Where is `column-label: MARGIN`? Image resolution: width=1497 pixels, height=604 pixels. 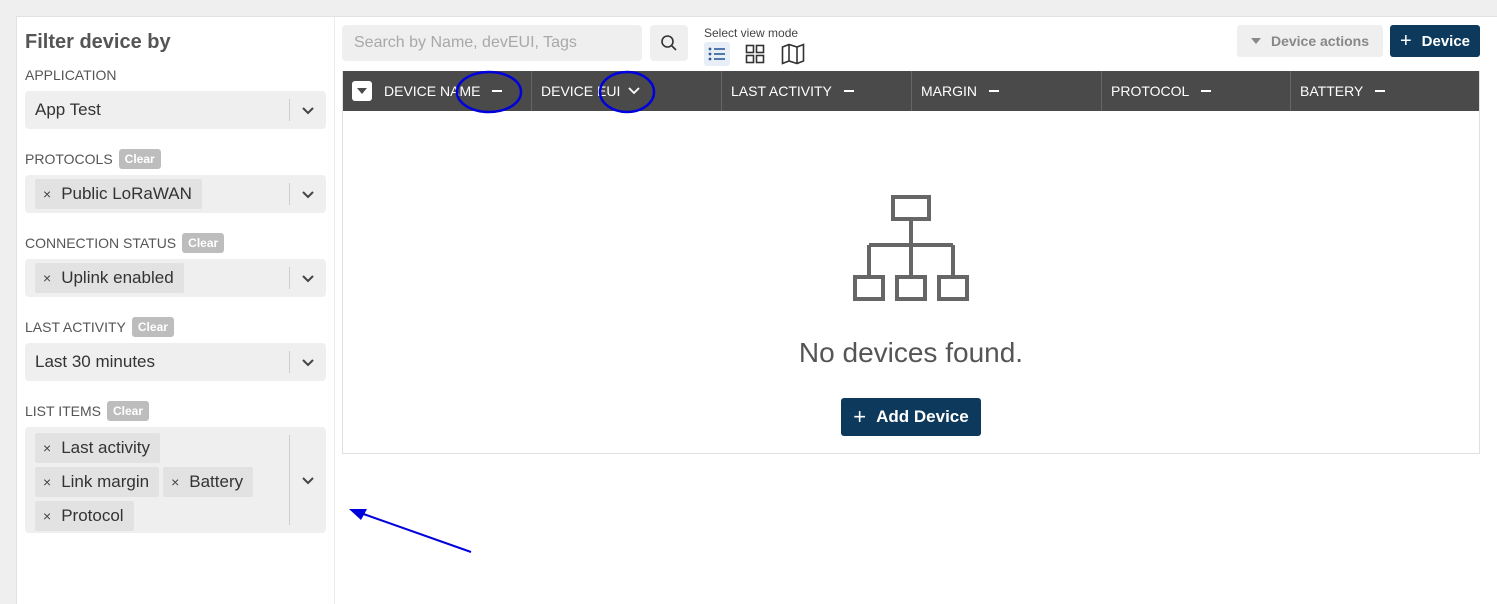
column-label: MARGIN is located at coordinates (949, 91).